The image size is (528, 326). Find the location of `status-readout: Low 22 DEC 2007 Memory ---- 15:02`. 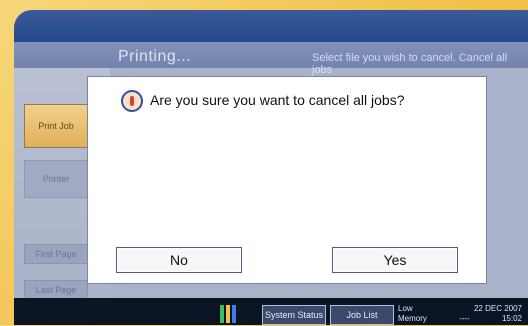

status-readout: Low 22 DEC 2007 Memory ---- 15:02 is located at coordinates (460, 315).